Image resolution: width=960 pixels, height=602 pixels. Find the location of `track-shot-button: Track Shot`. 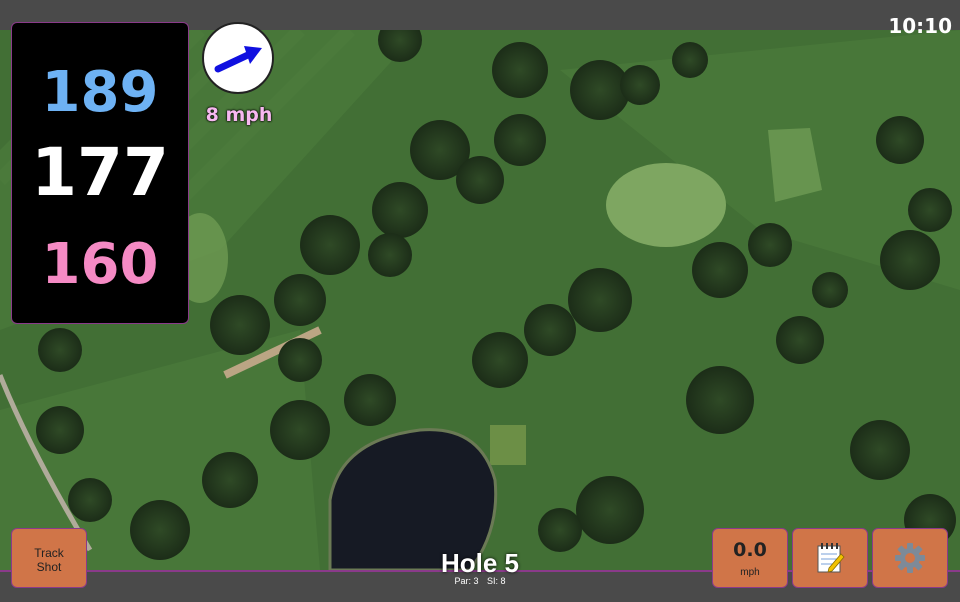

track-shot-button: Track Shot is located at coordinates (49, 558).